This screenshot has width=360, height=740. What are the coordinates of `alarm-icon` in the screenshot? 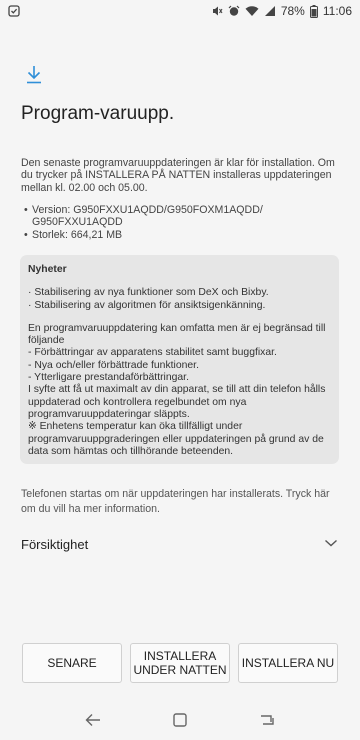 It's located at (234, 11).